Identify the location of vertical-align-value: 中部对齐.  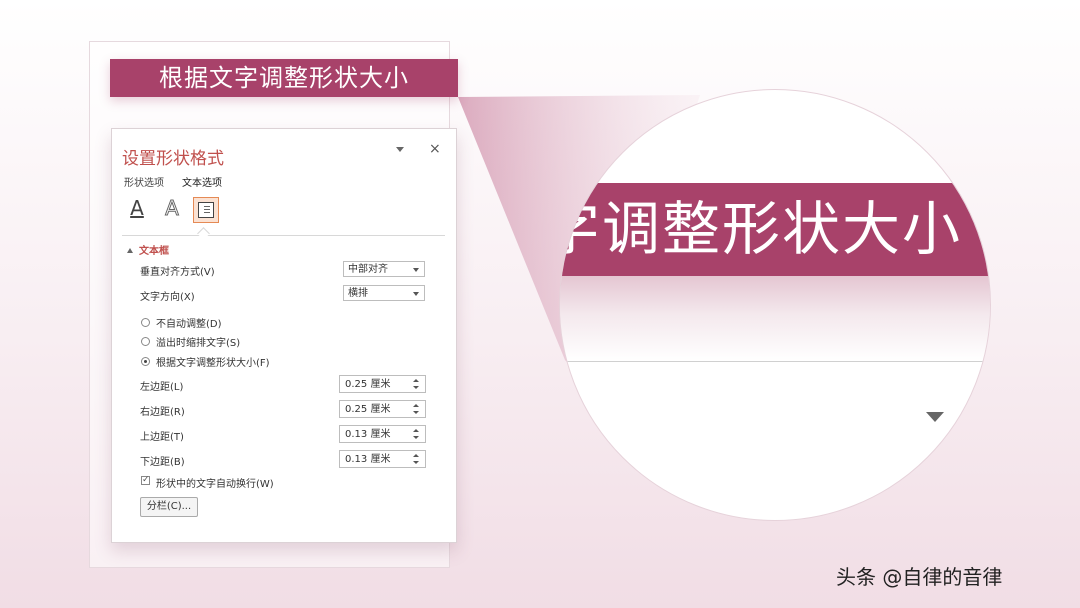
(368, 269).